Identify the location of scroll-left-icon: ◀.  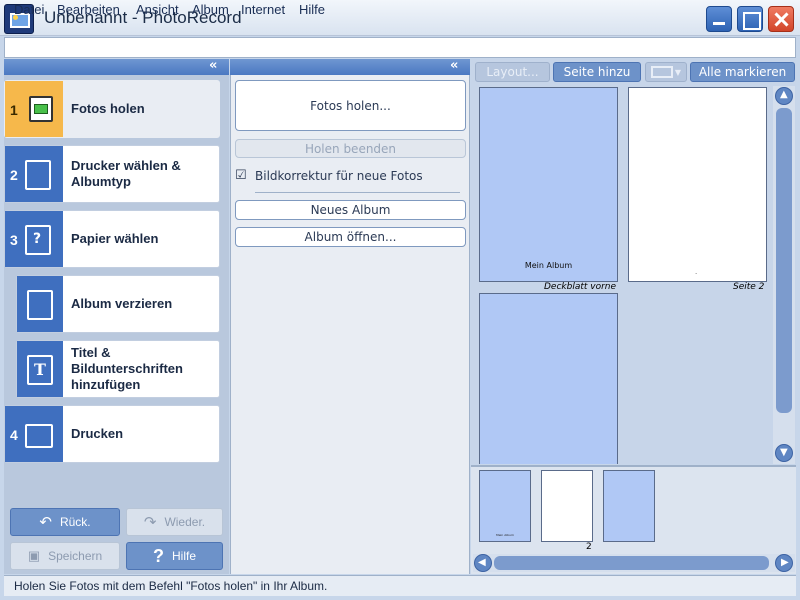
(483, 563).